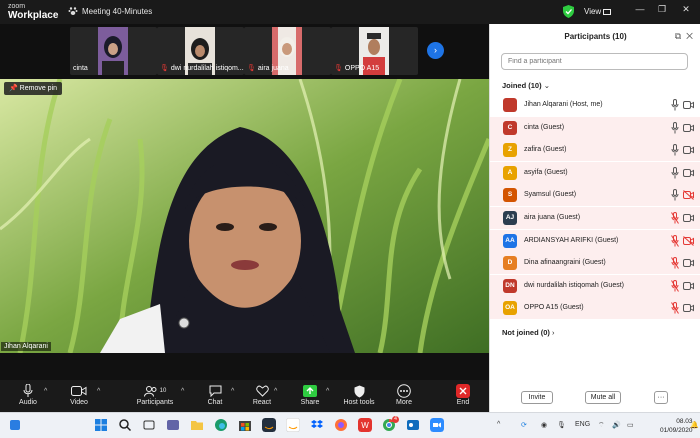 The width and height of the screenshot is (700, 438). I want to click on thumbnail-tile: cinta, so click(113, 51).